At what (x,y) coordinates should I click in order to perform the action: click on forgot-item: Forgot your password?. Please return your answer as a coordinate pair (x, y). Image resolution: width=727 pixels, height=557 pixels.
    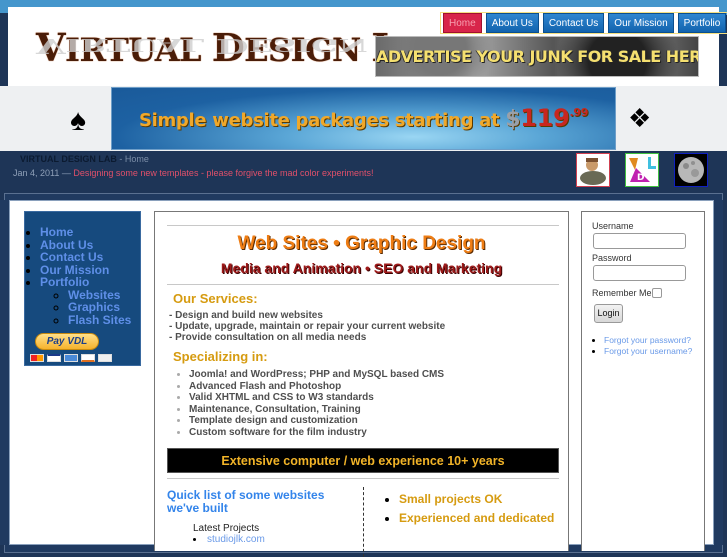
    Looking at the image, I should click on (648, 340).